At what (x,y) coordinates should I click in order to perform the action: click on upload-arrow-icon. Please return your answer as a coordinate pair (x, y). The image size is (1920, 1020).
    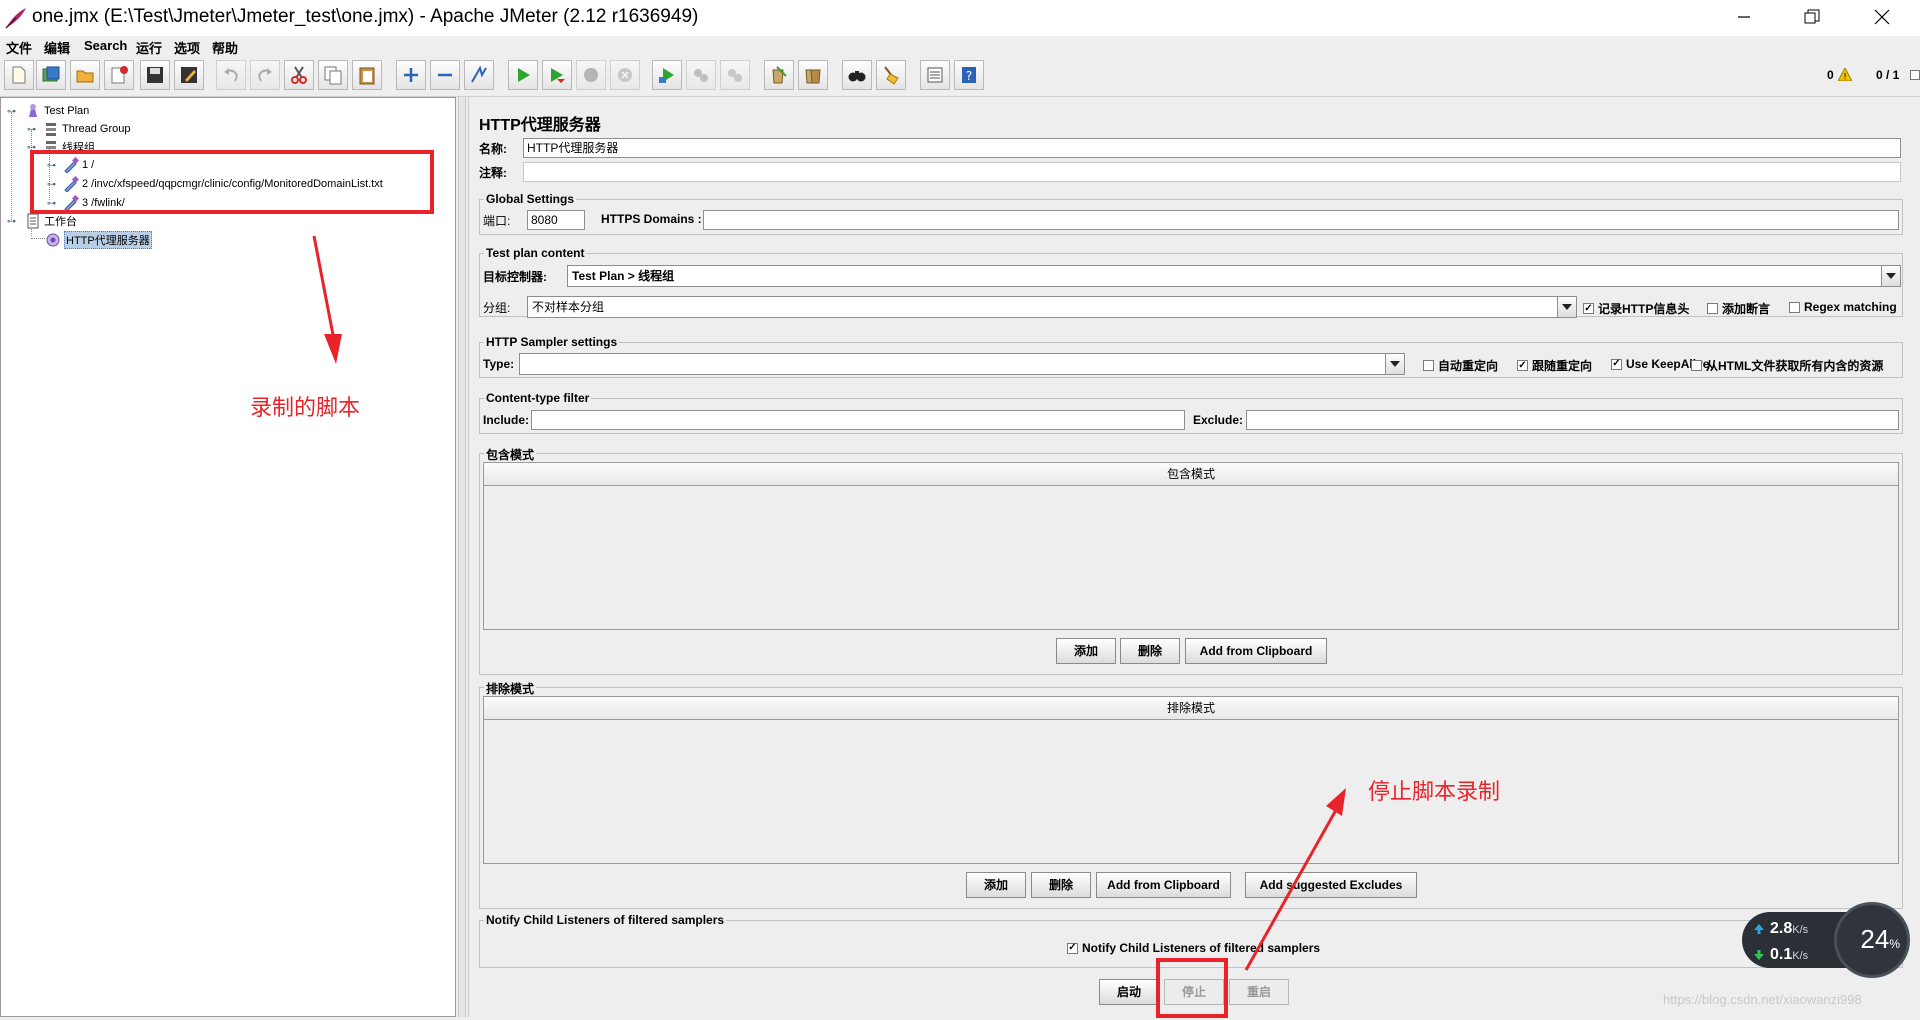
    Looking at the image, I should click on (1759, 929).